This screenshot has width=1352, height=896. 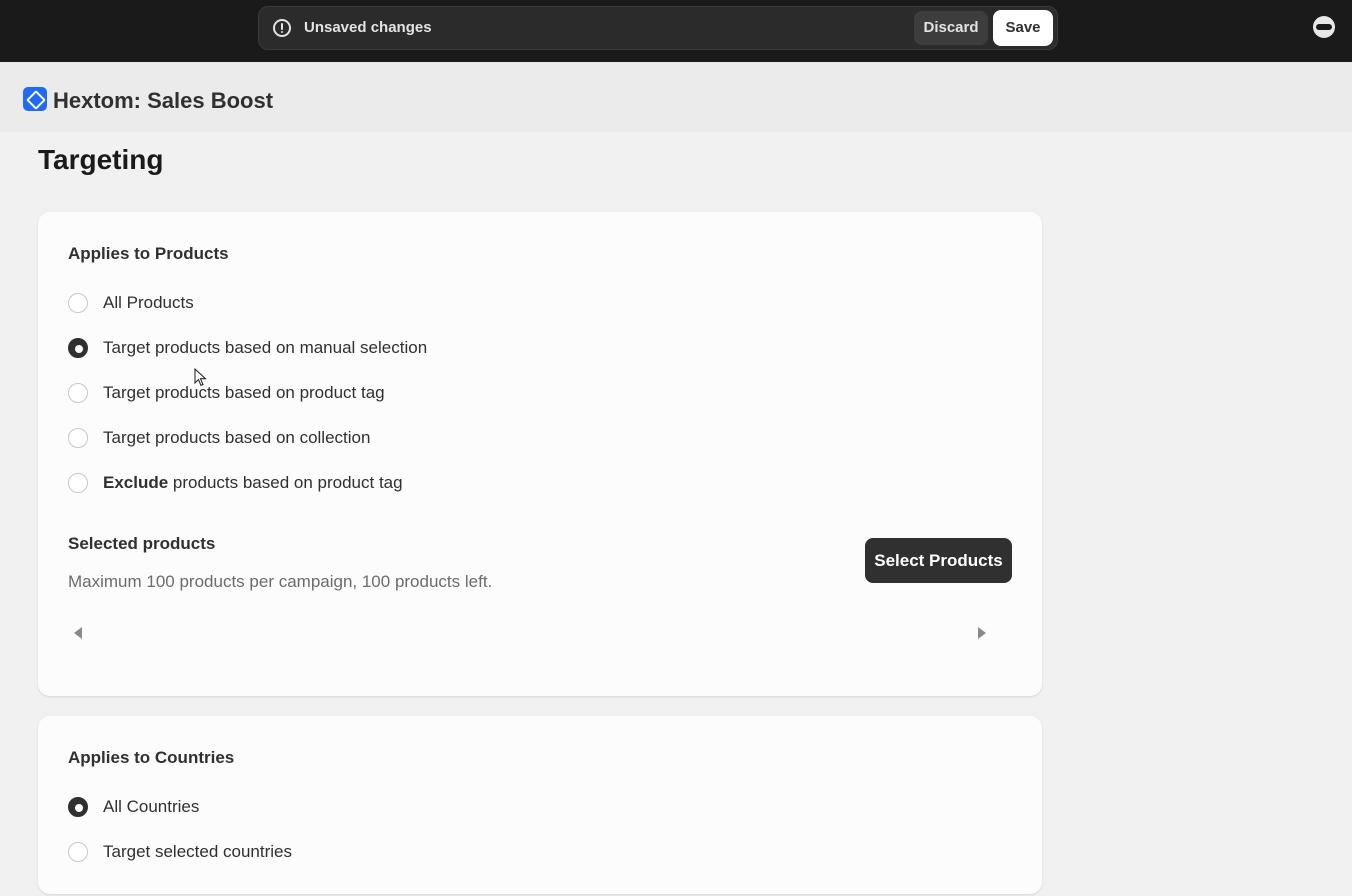 What do you see at coordinates (237, 437) in the screenshot?
I see `radio-label: Target products based on collection` at bounding box center [237, 437].